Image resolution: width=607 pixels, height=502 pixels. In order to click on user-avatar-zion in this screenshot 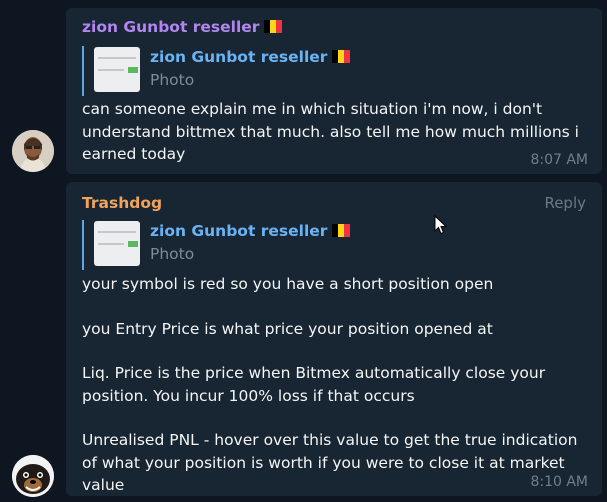, I will do `click(33, 151)`.